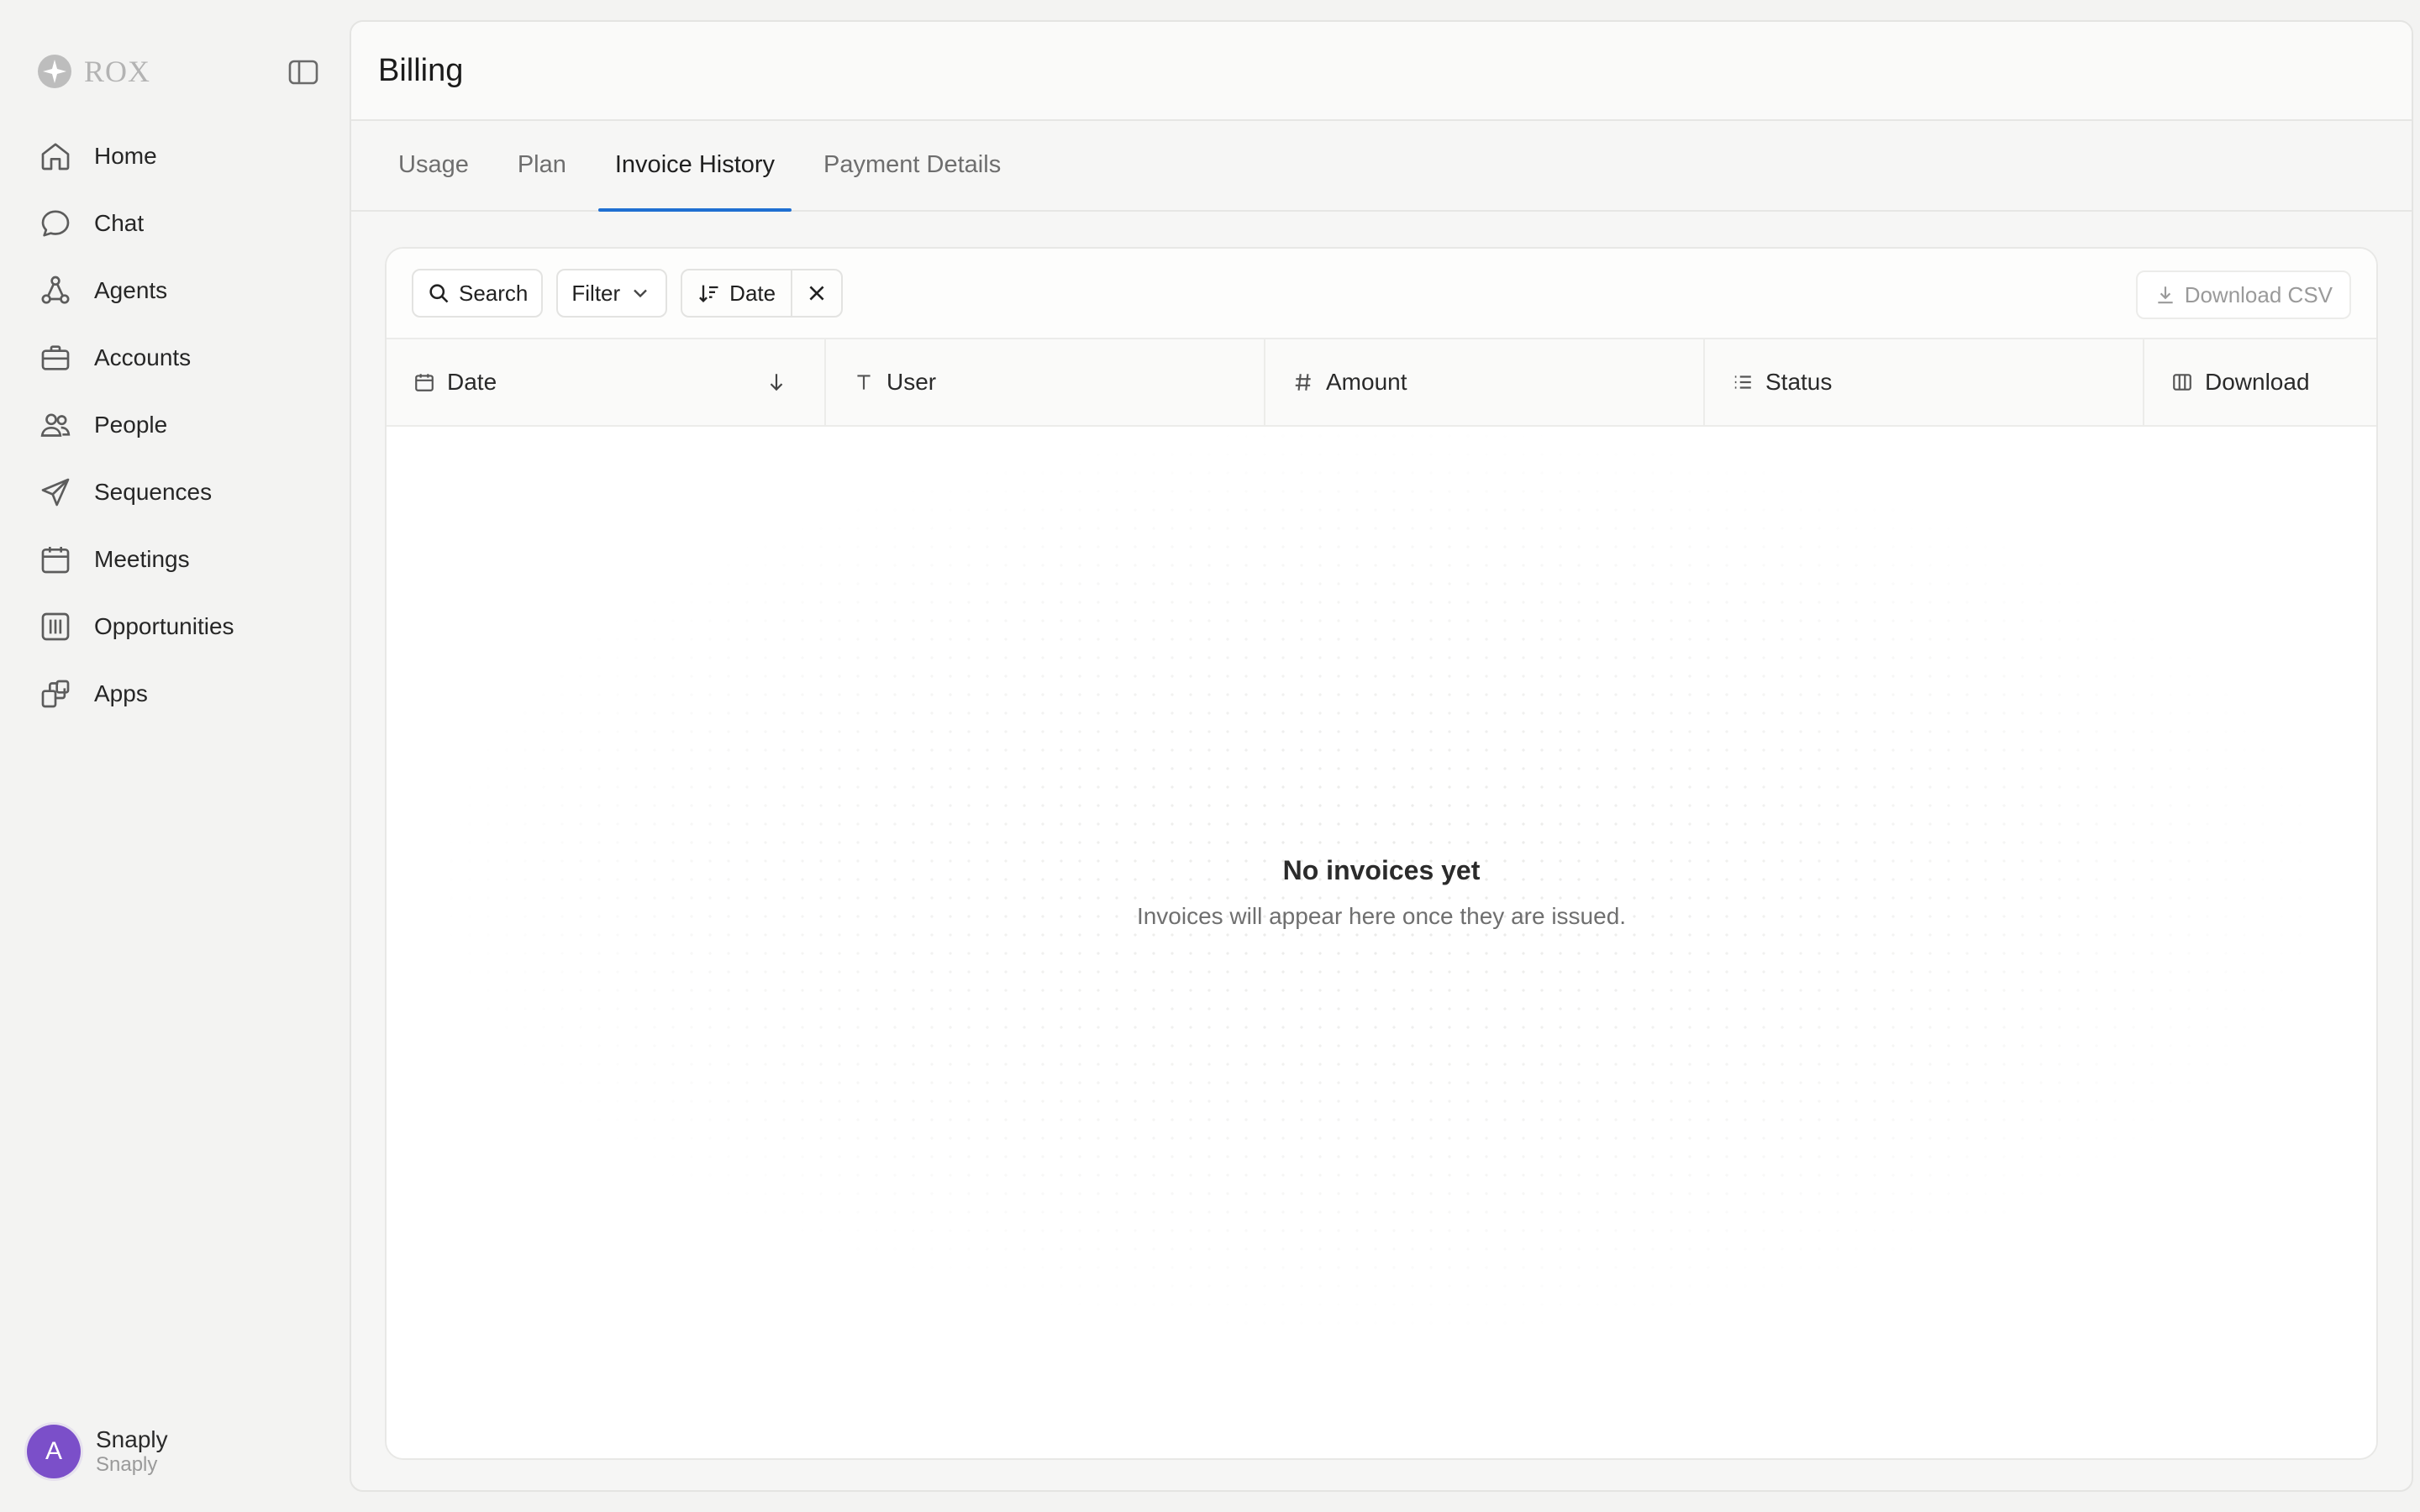  What do you see at coordinates (153, 492) in the screenshot?
I see `sidebar-item-label: Sequences` at bounding box center [153, 492].